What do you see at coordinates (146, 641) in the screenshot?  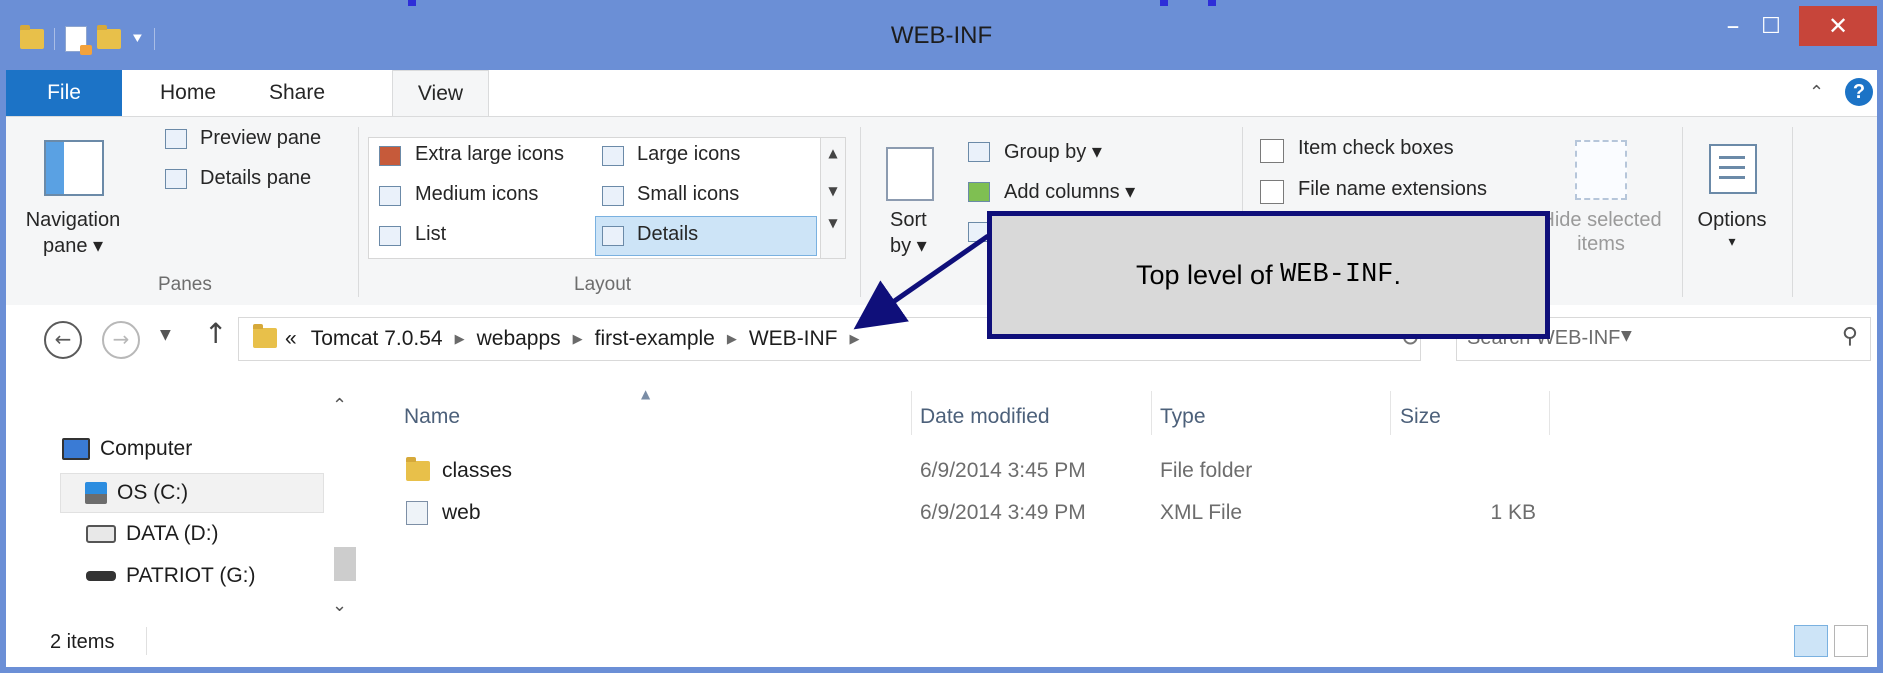 I see `status-divider` at bounding box center [146, 641].